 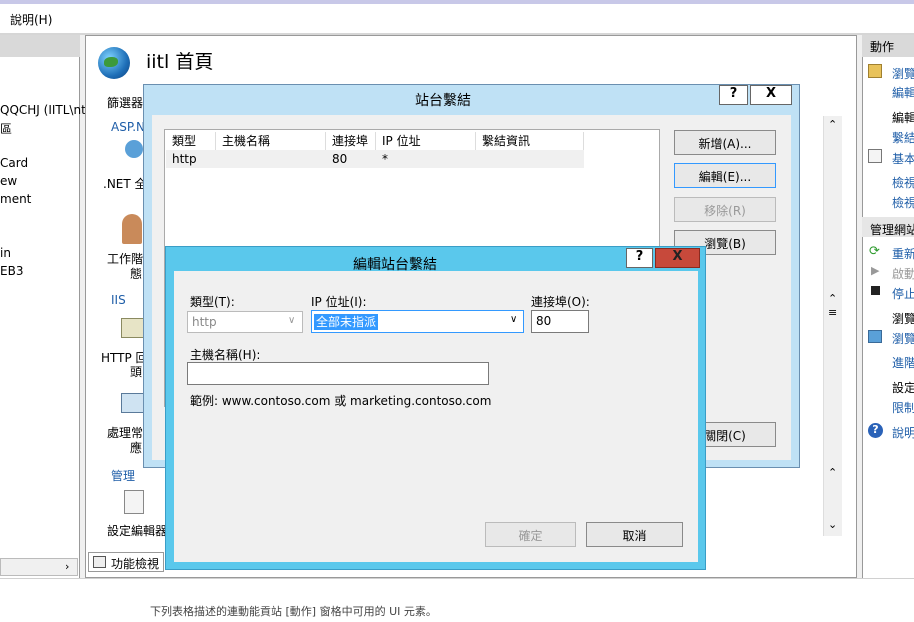 What do you see at coordinates (677, 258) in the screenshot?
I see `edit-binding-close-button: X` at bounding box center [677, 258].